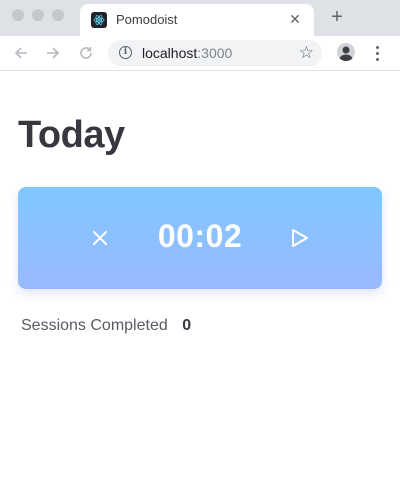 Image resolution: width=400 pixels, height=494 pixels. I want to click on minimize-window-button, so click(38, 15).